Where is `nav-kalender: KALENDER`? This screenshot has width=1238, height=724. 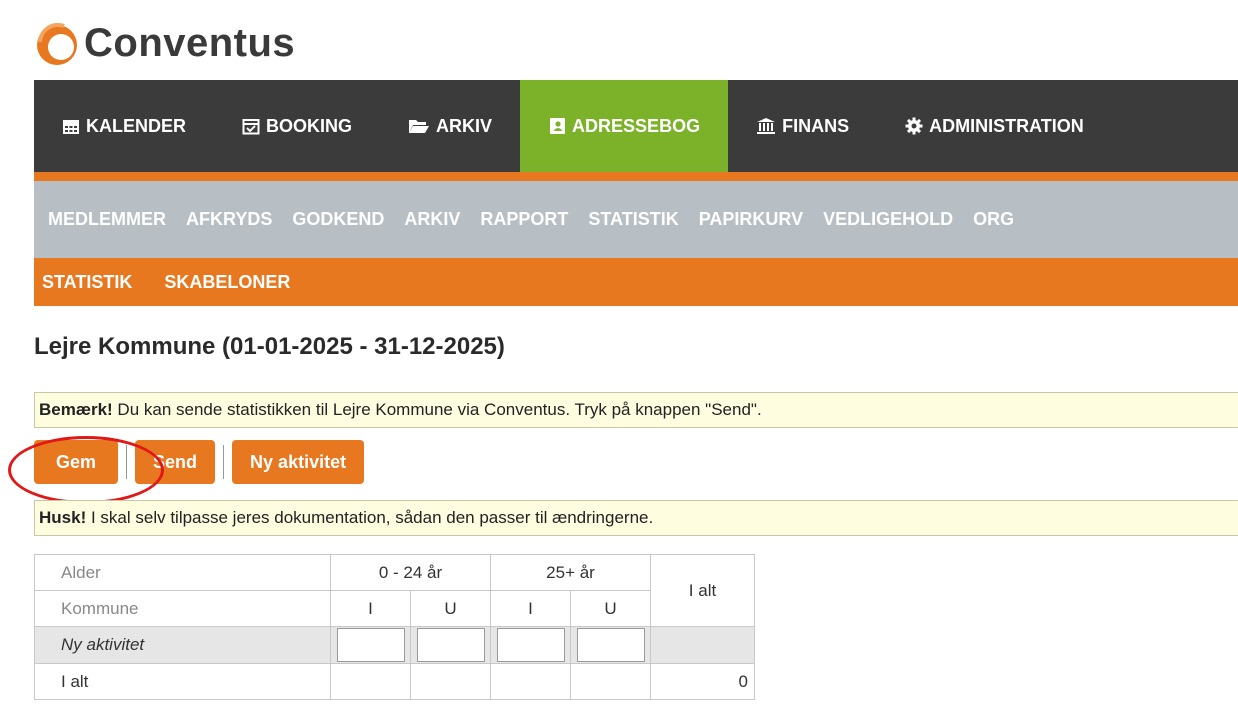 nav-kalender: KALENDER is located at coordinates (124, 126).